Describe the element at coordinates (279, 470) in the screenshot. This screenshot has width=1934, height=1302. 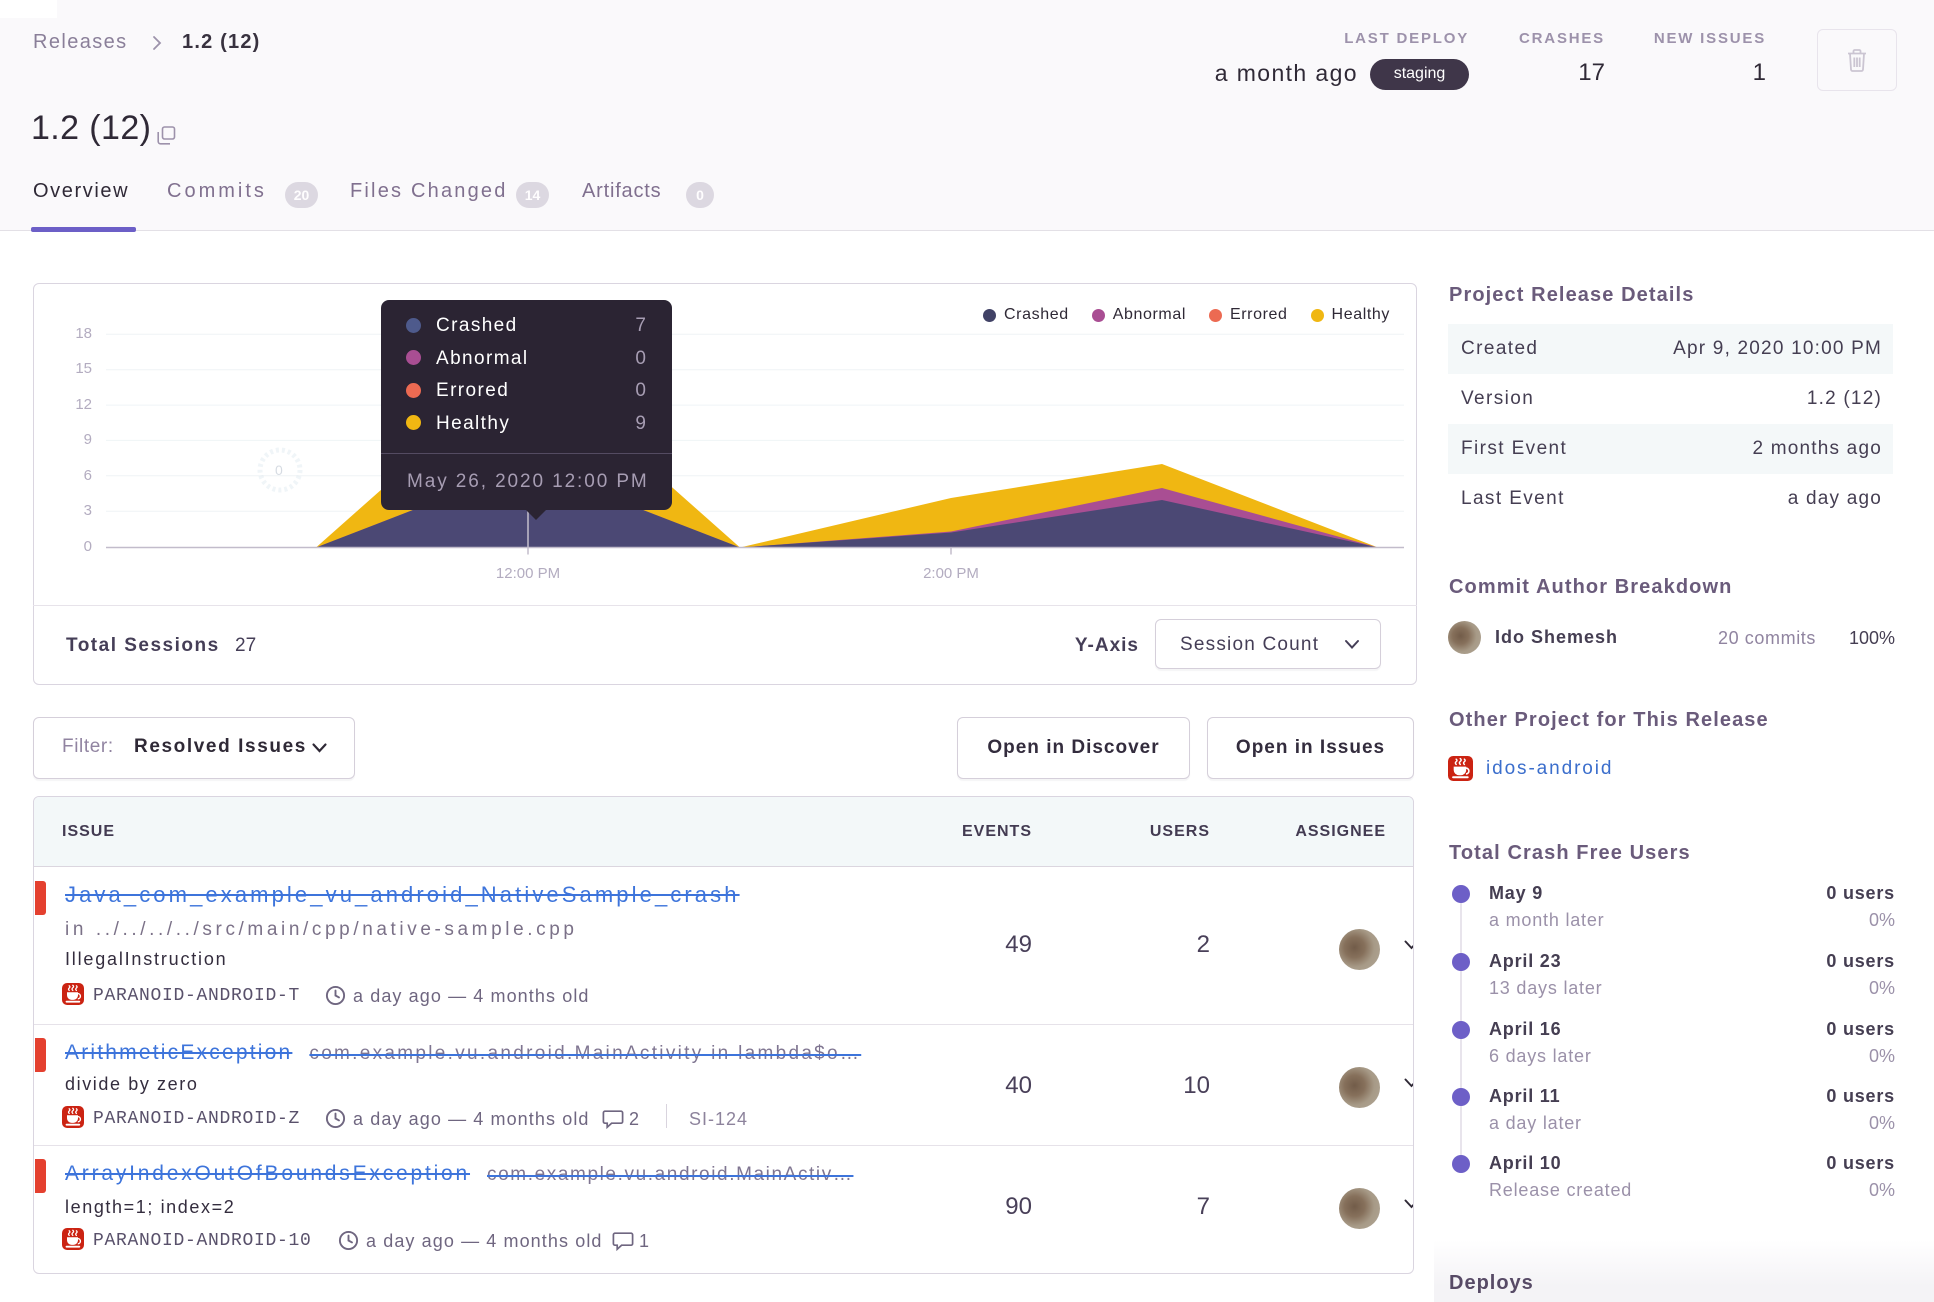
I see `svg-text: 0` at that location.